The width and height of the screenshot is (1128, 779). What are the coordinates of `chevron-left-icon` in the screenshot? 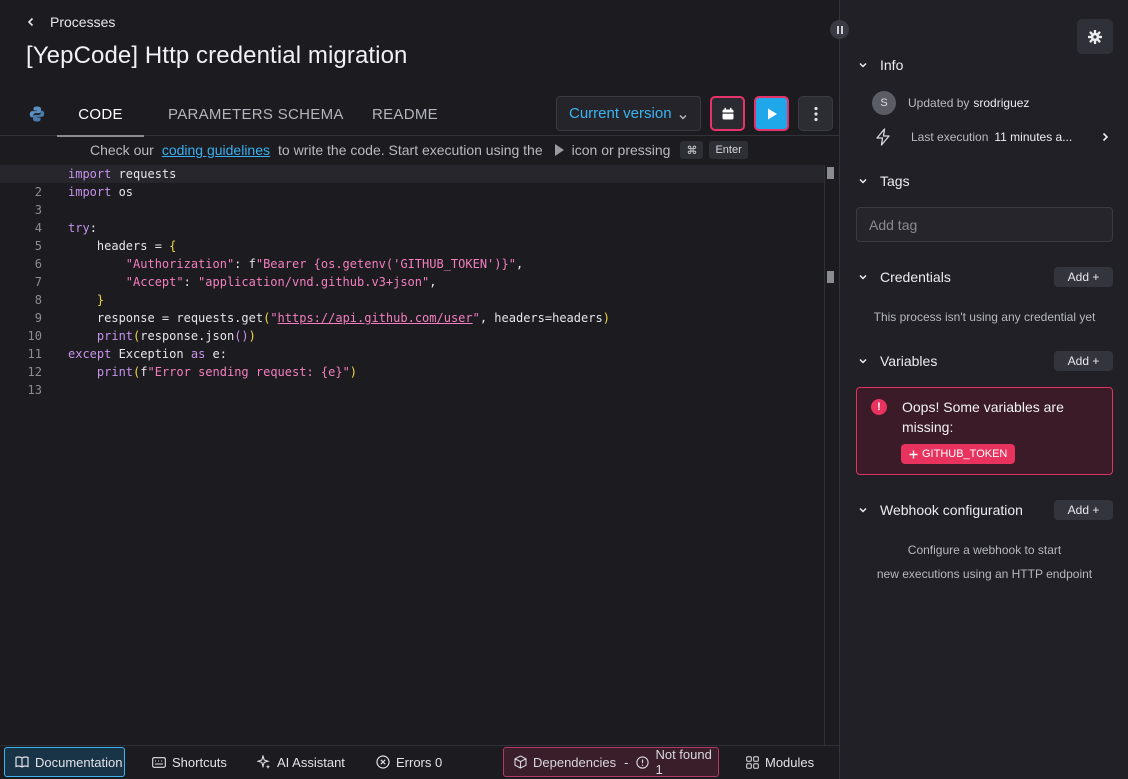 It's located at (31, 22).